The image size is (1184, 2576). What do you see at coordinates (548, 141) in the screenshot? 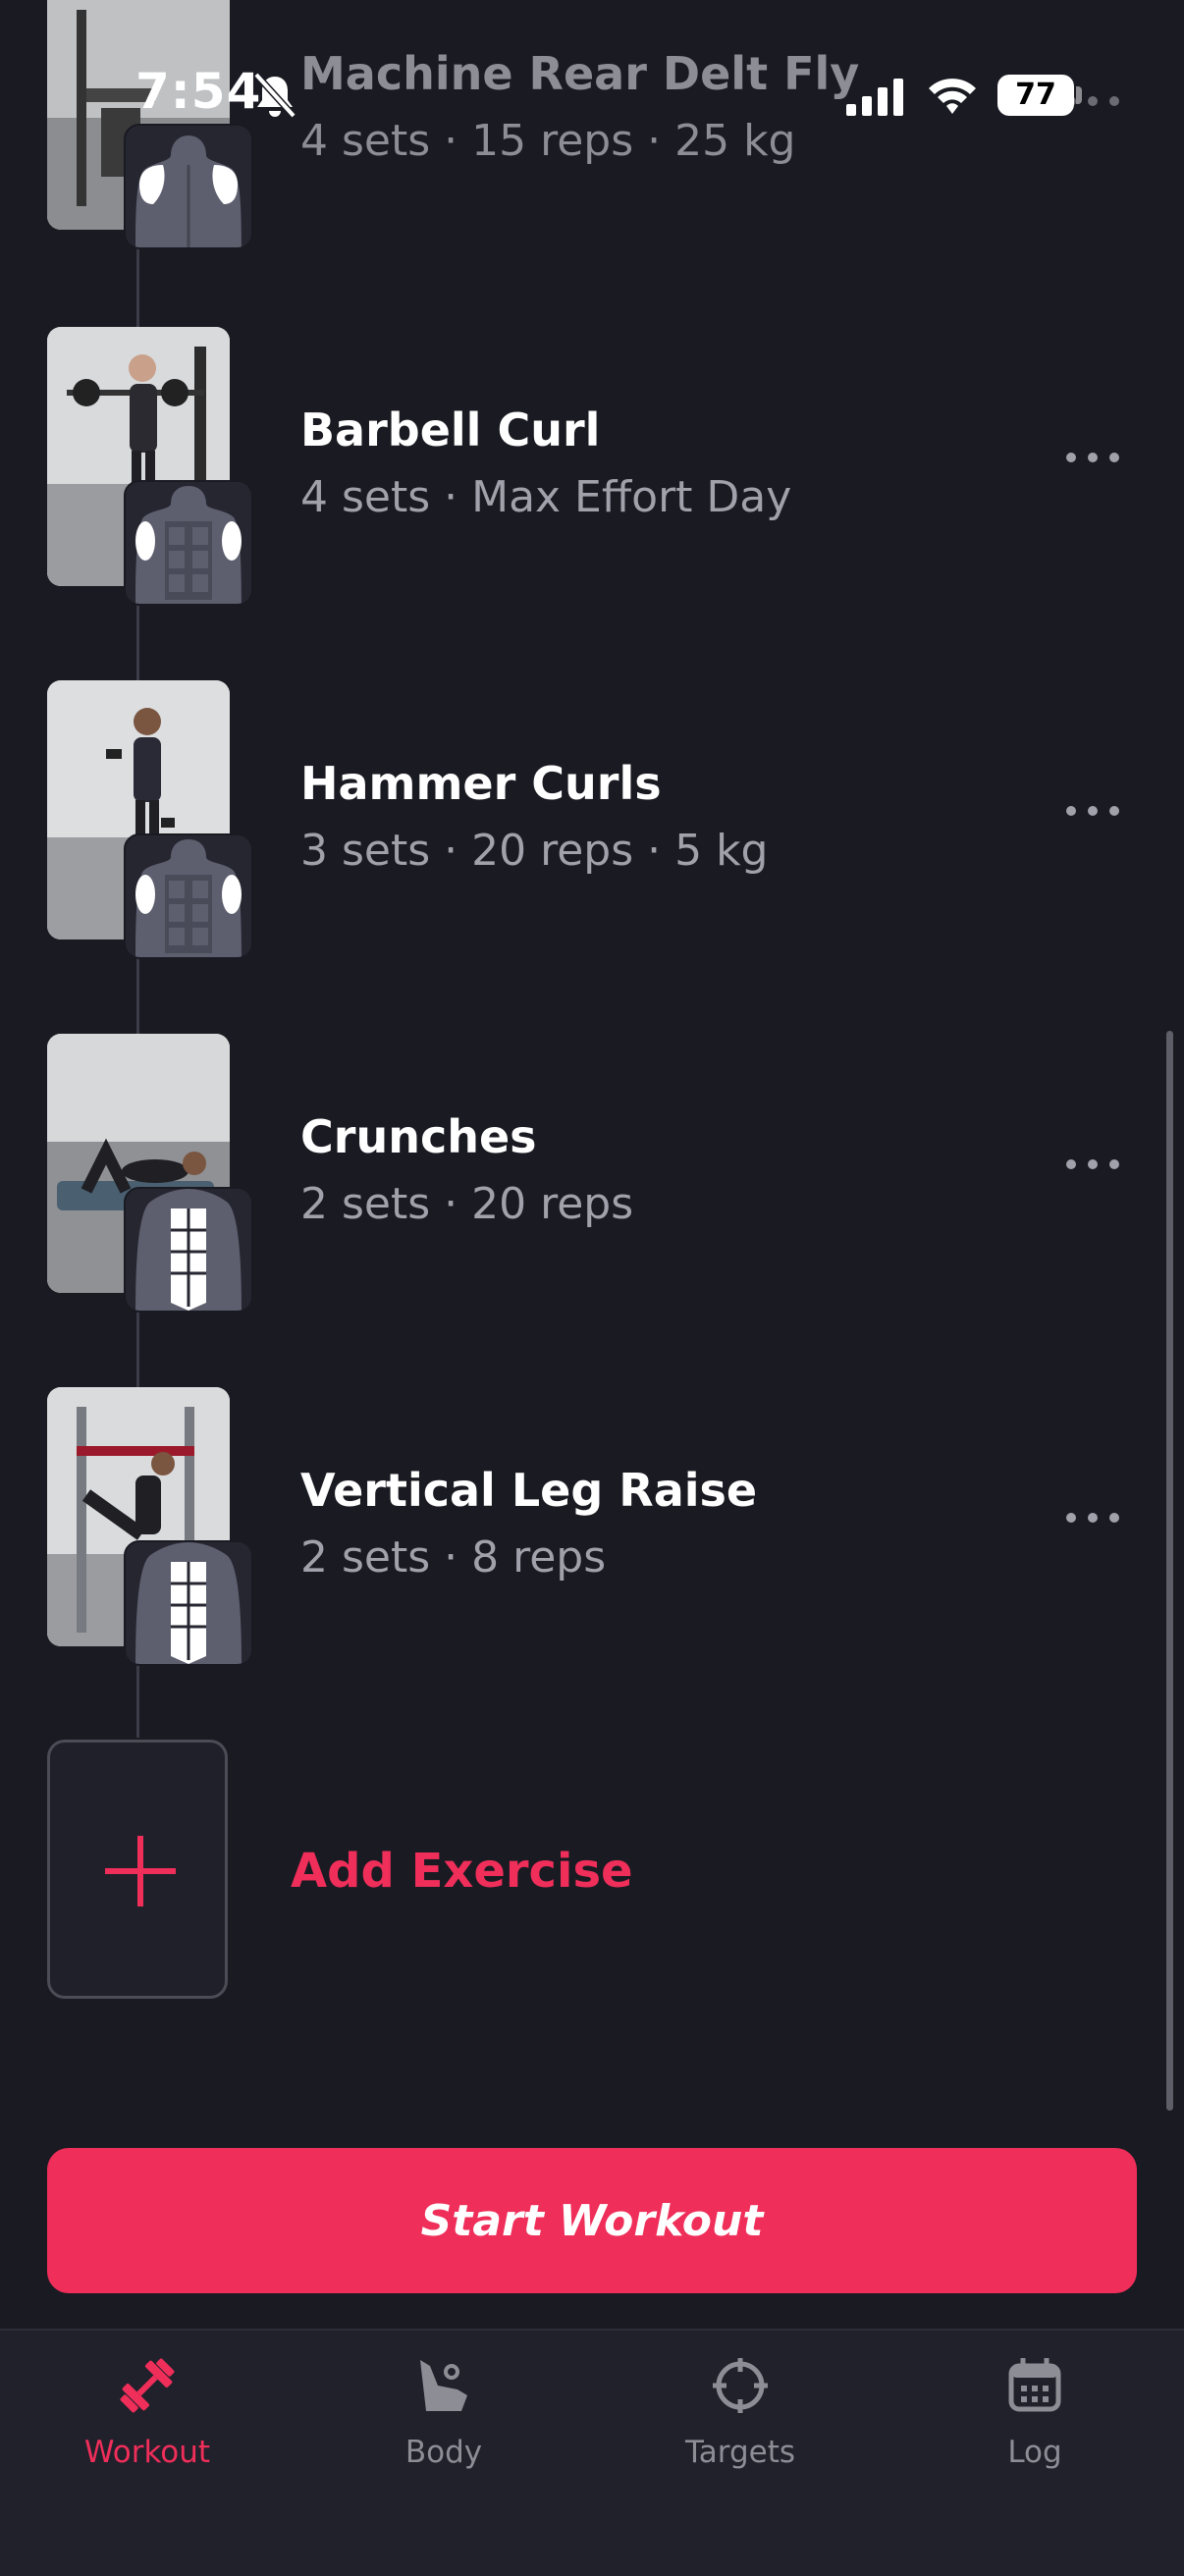
I see `exercise-detail: 4 sets · 15 reps · 25 kg` at bounding box center [548, 141].